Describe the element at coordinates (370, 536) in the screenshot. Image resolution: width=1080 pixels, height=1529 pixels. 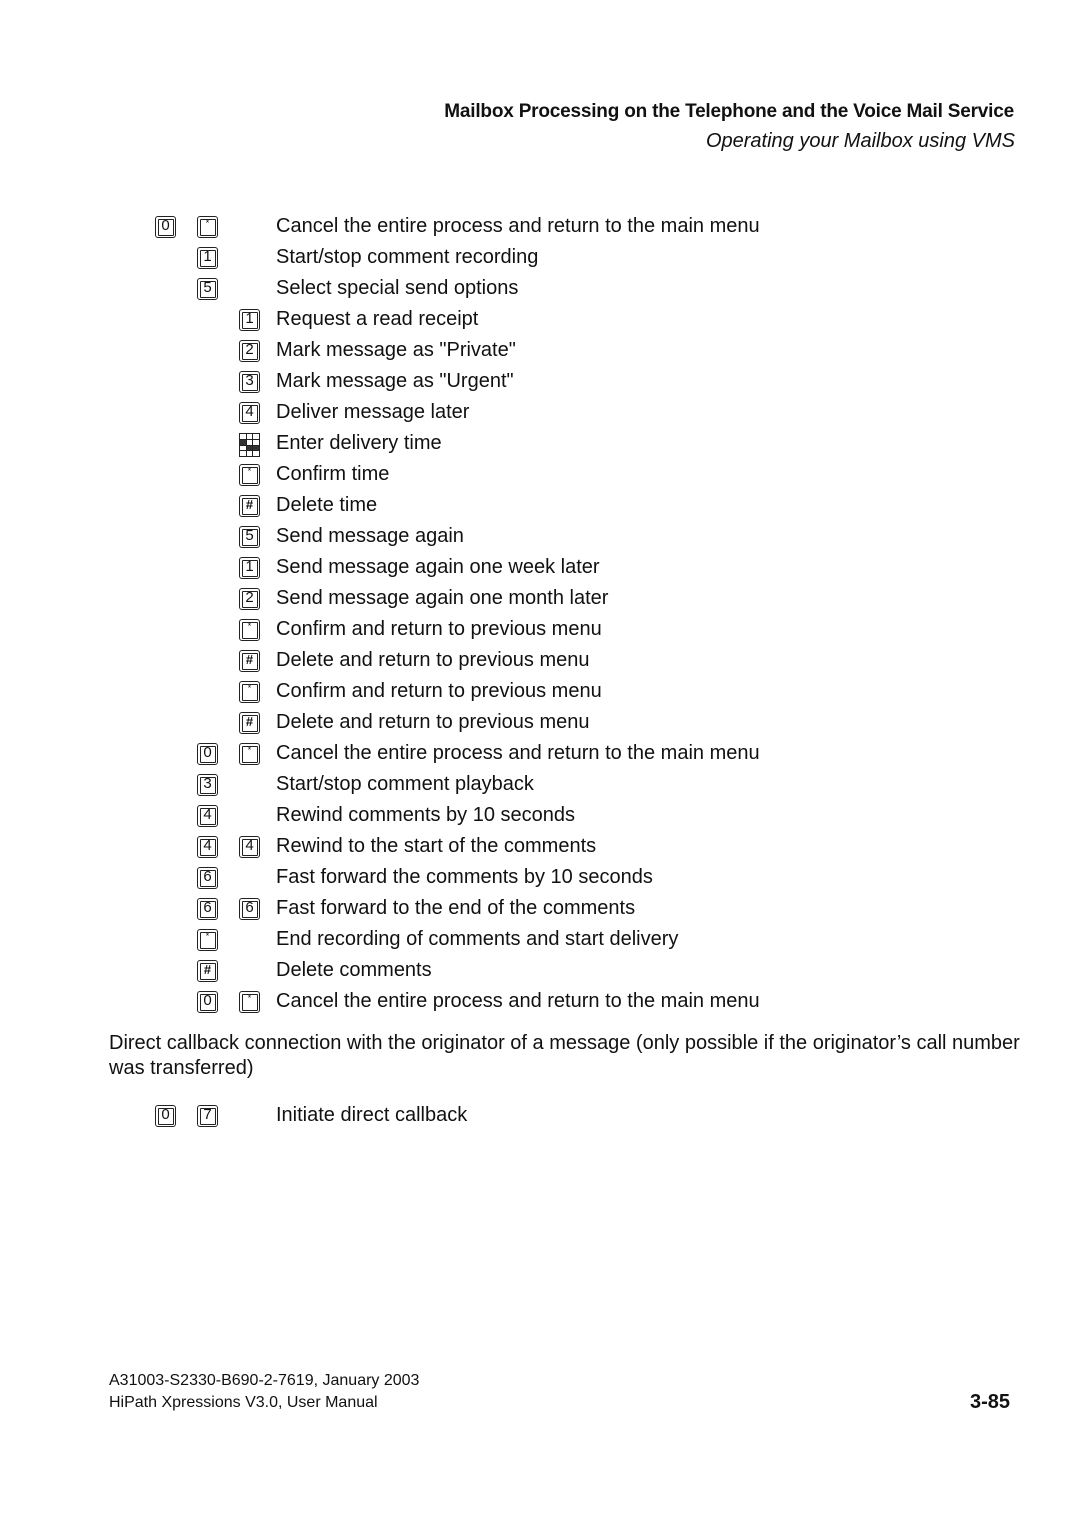
I see `command-description: Send message again` at that location.